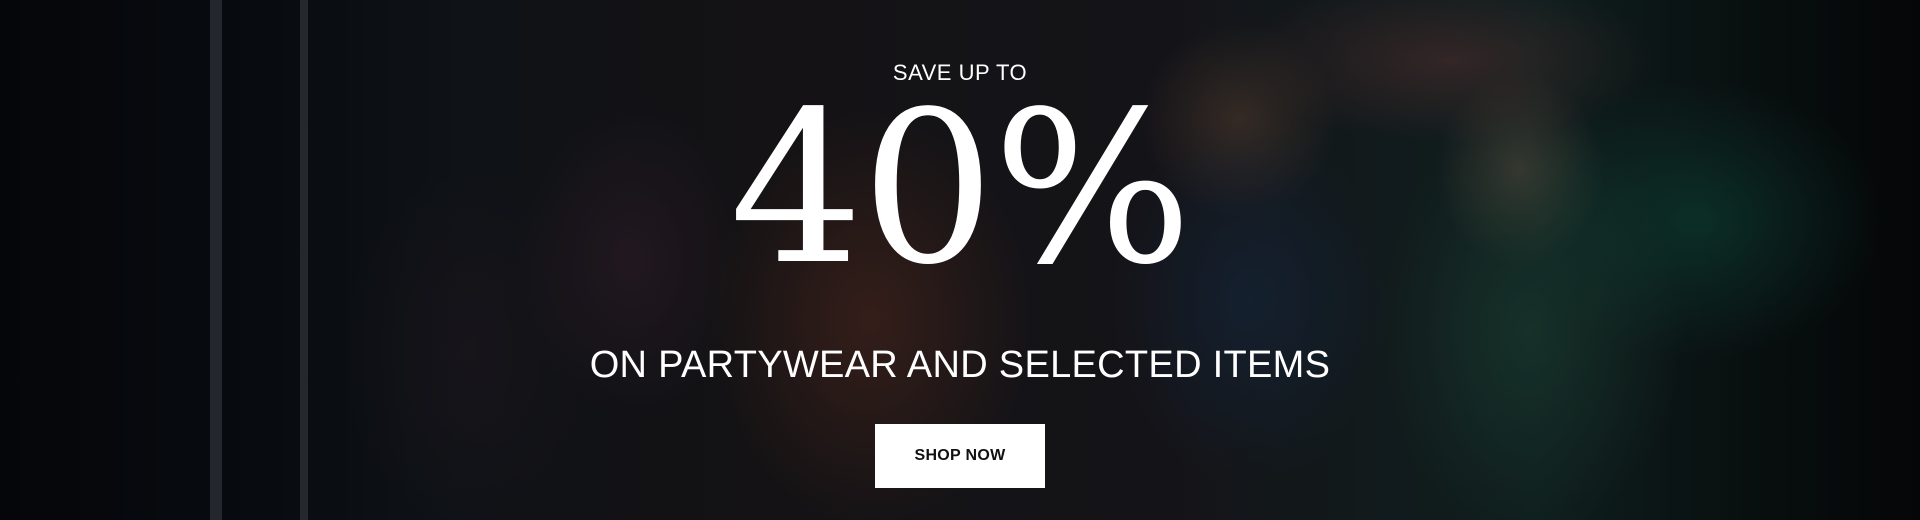 The width and height of the screenshot is (1920, 520). I want to click on promo-headline: 40%, so click(961, 188).